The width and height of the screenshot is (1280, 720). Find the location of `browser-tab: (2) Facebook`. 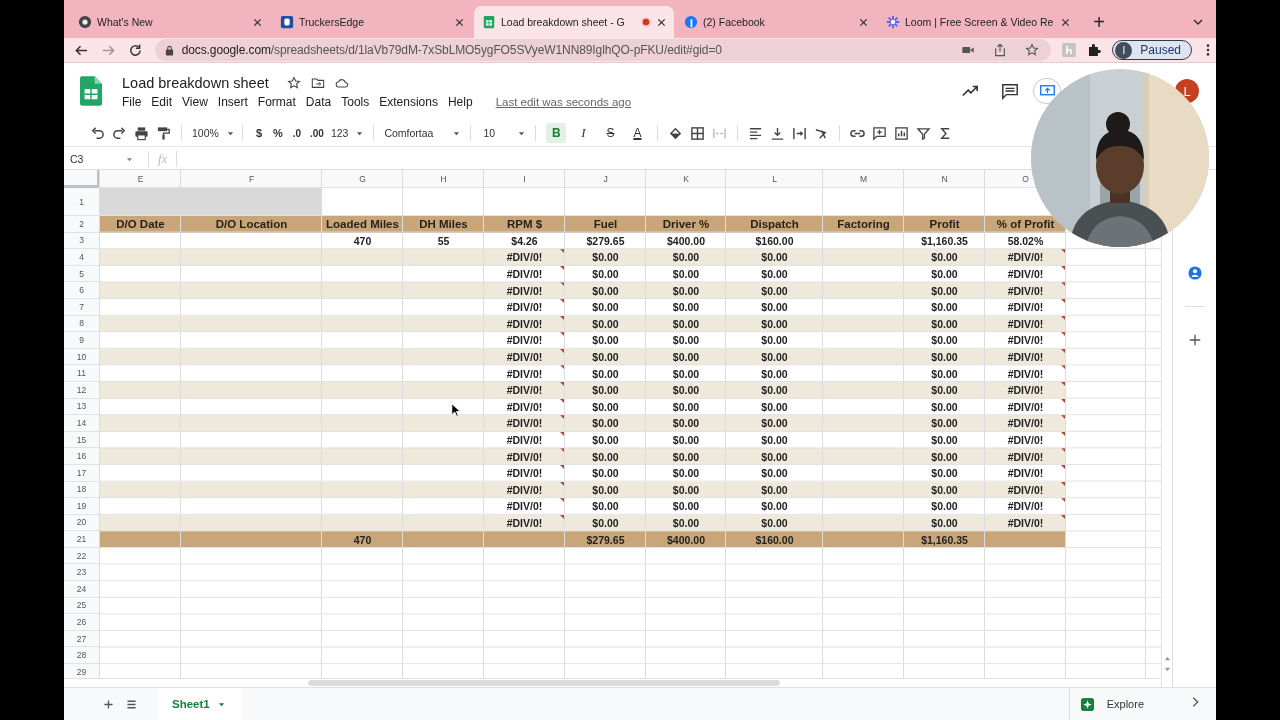

browser-tab: (2) Facebook is located at coordinates (776, 22).